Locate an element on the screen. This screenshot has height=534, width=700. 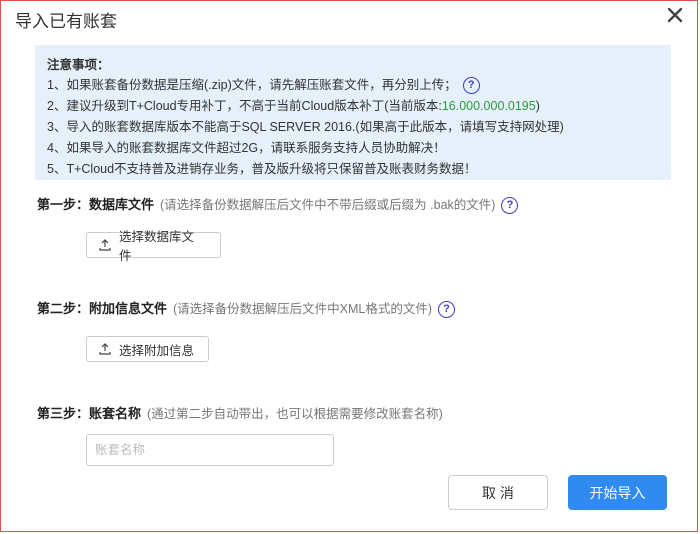
step2-row: 第二步：附加信息文件 (请选择备份数据解压后文件中XML格式的文件)? is located at coordinates (246, 308).